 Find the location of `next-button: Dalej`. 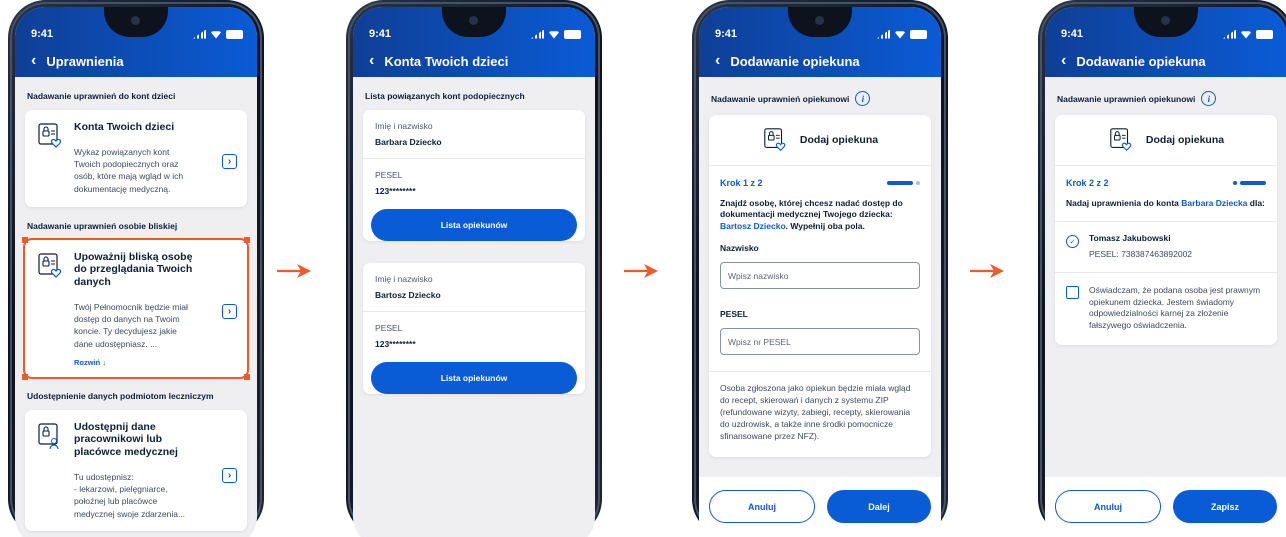

next-button: Dalej is located at coordinates (879, 506).